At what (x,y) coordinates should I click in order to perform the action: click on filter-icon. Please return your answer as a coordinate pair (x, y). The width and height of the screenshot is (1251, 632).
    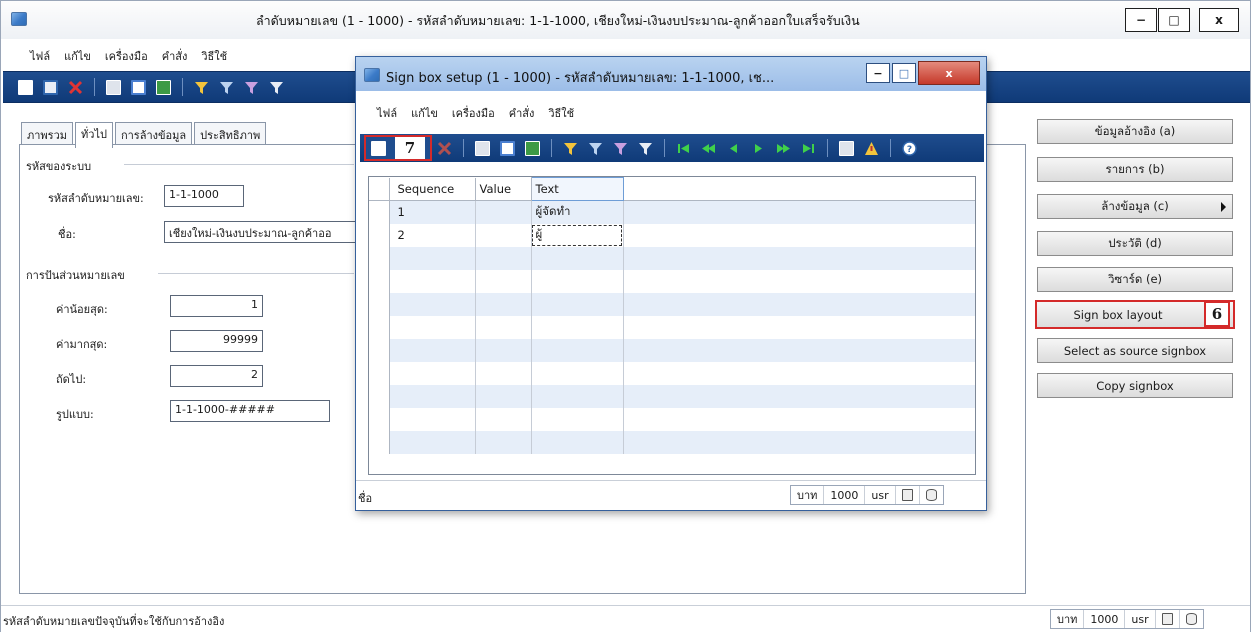
    Looking at the image, I should click on (226, 87).